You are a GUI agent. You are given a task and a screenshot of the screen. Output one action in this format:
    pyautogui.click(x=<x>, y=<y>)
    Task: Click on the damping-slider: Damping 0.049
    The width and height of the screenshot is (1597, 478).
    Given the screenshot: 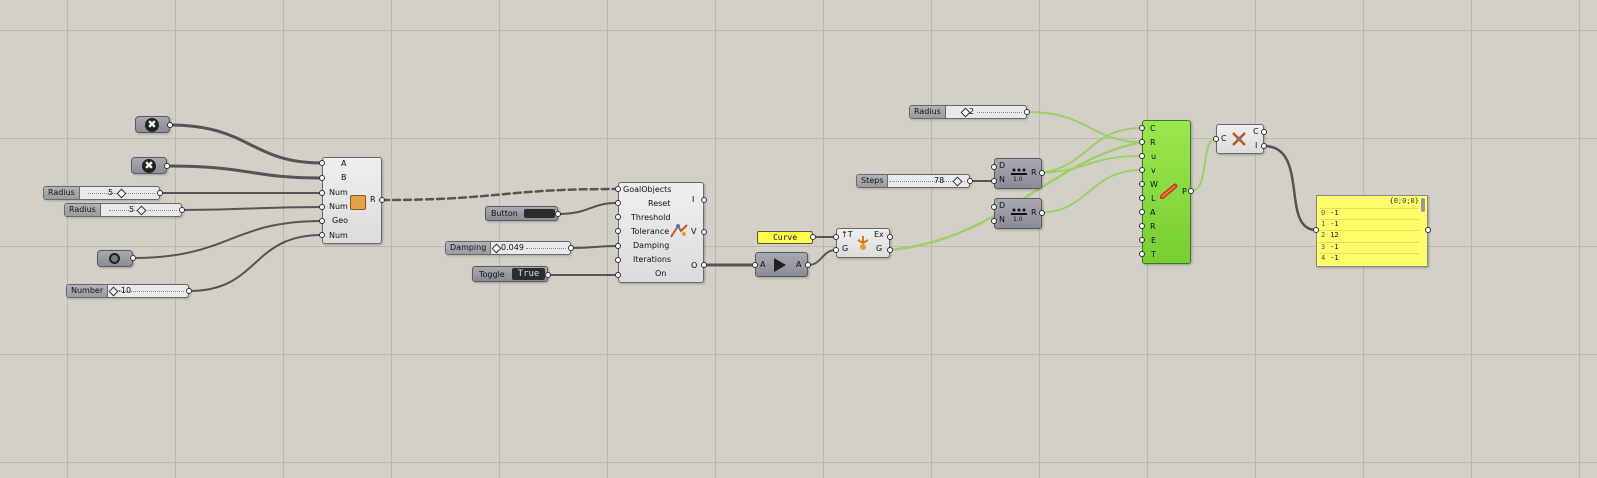 What is the action you would take?
    pyautogui.click(x=508, y=248)
    